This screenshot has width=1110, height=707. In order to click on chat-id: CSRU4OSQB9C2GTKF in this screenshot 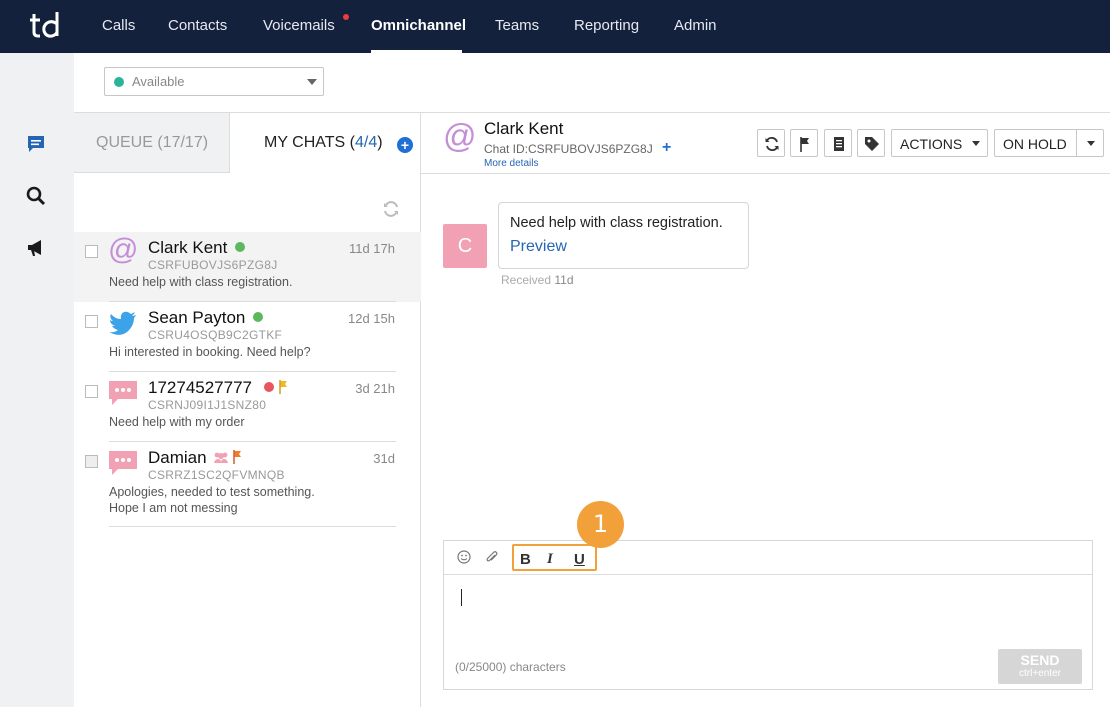, I will do `click(215, 335)`.